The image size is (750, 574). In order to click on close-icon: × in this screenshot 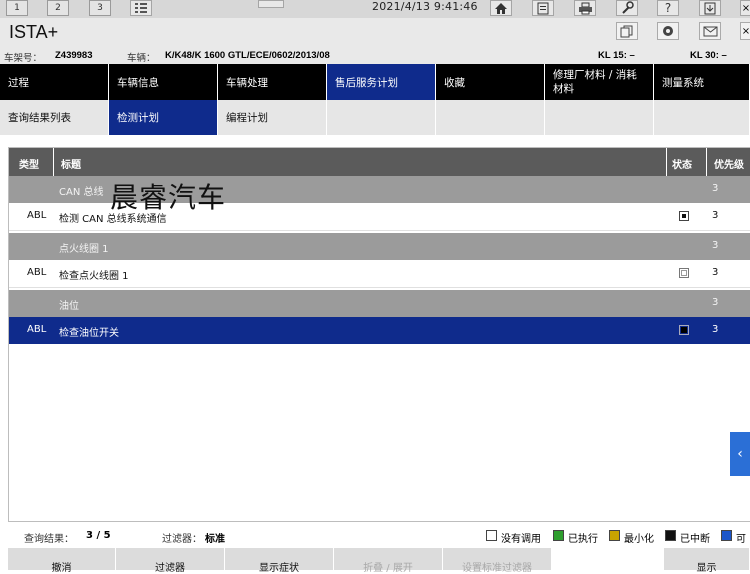, I will do `click(745, 8)`.